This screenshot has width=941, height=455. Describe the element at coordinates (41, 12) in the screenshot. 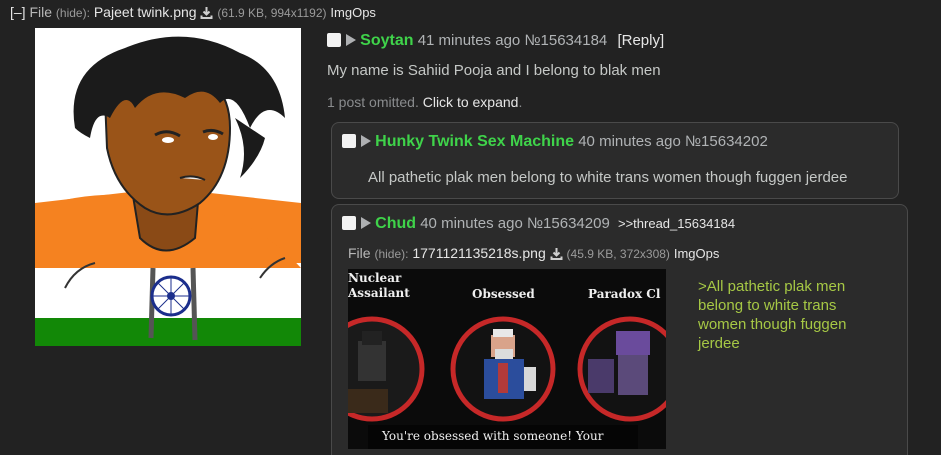

I see `file-prefix: File` at that location.